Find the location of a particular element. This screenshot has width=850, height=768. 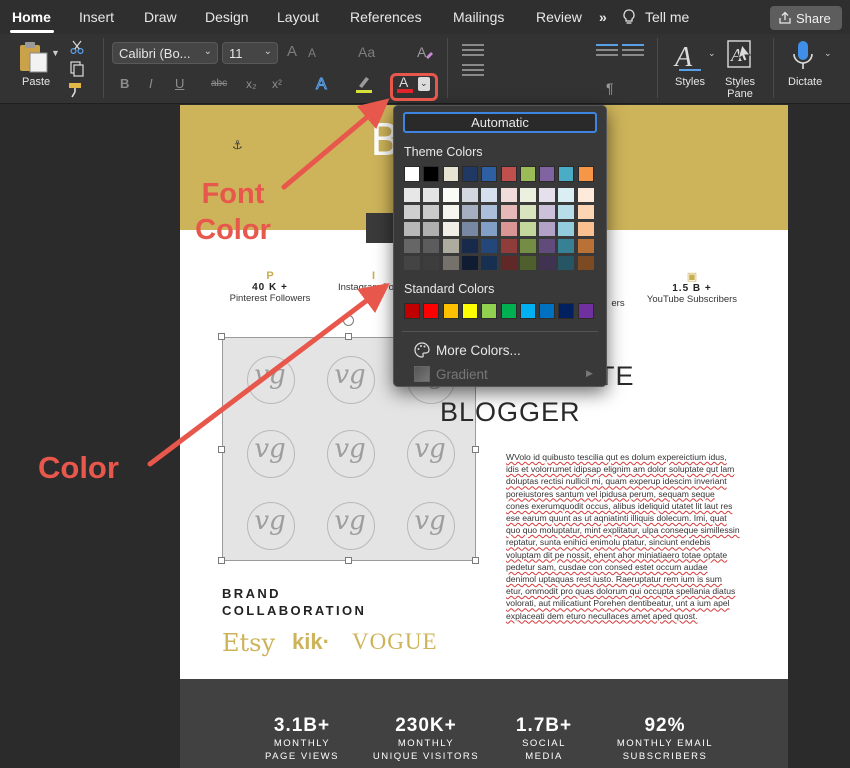

font-color-arrow is located at coordinates (335, 144).